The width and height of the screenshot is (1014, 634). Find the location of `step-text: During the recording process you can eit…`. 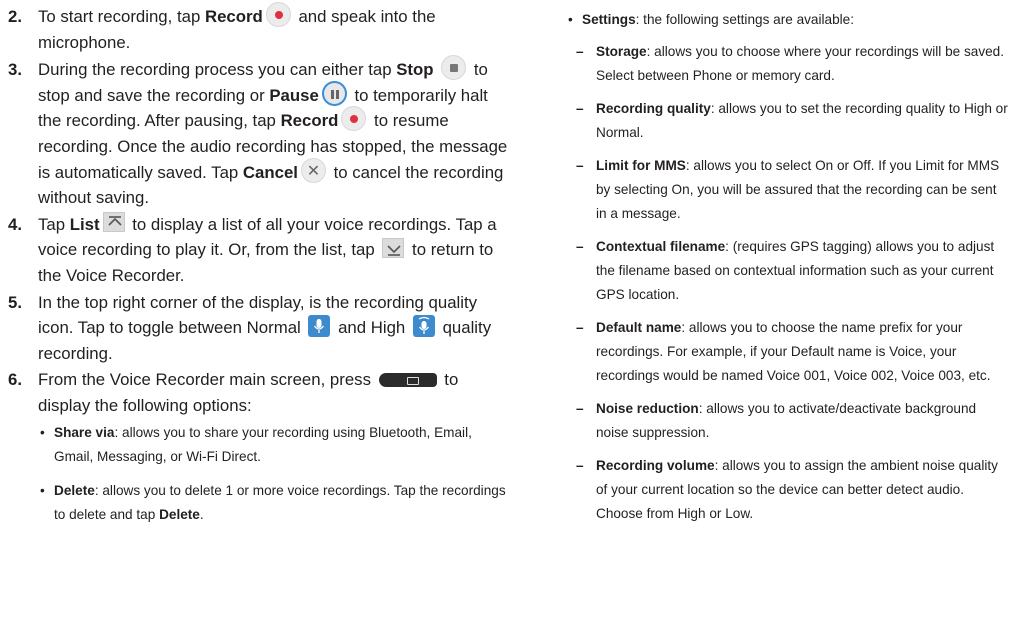

step-text: During the recording process you can eit… is located at coordinates (217, 70).